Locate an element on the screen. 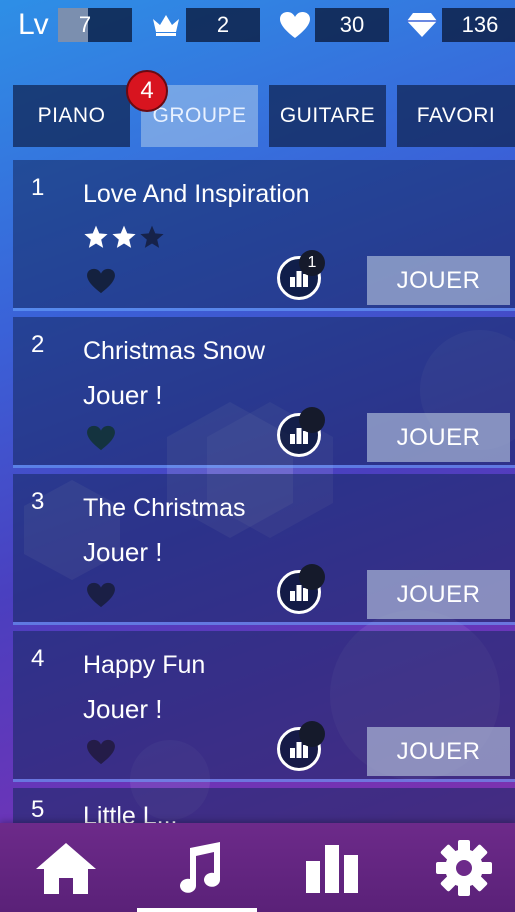  tab-guitare: GUITARE is located at coordinates (327, 116).